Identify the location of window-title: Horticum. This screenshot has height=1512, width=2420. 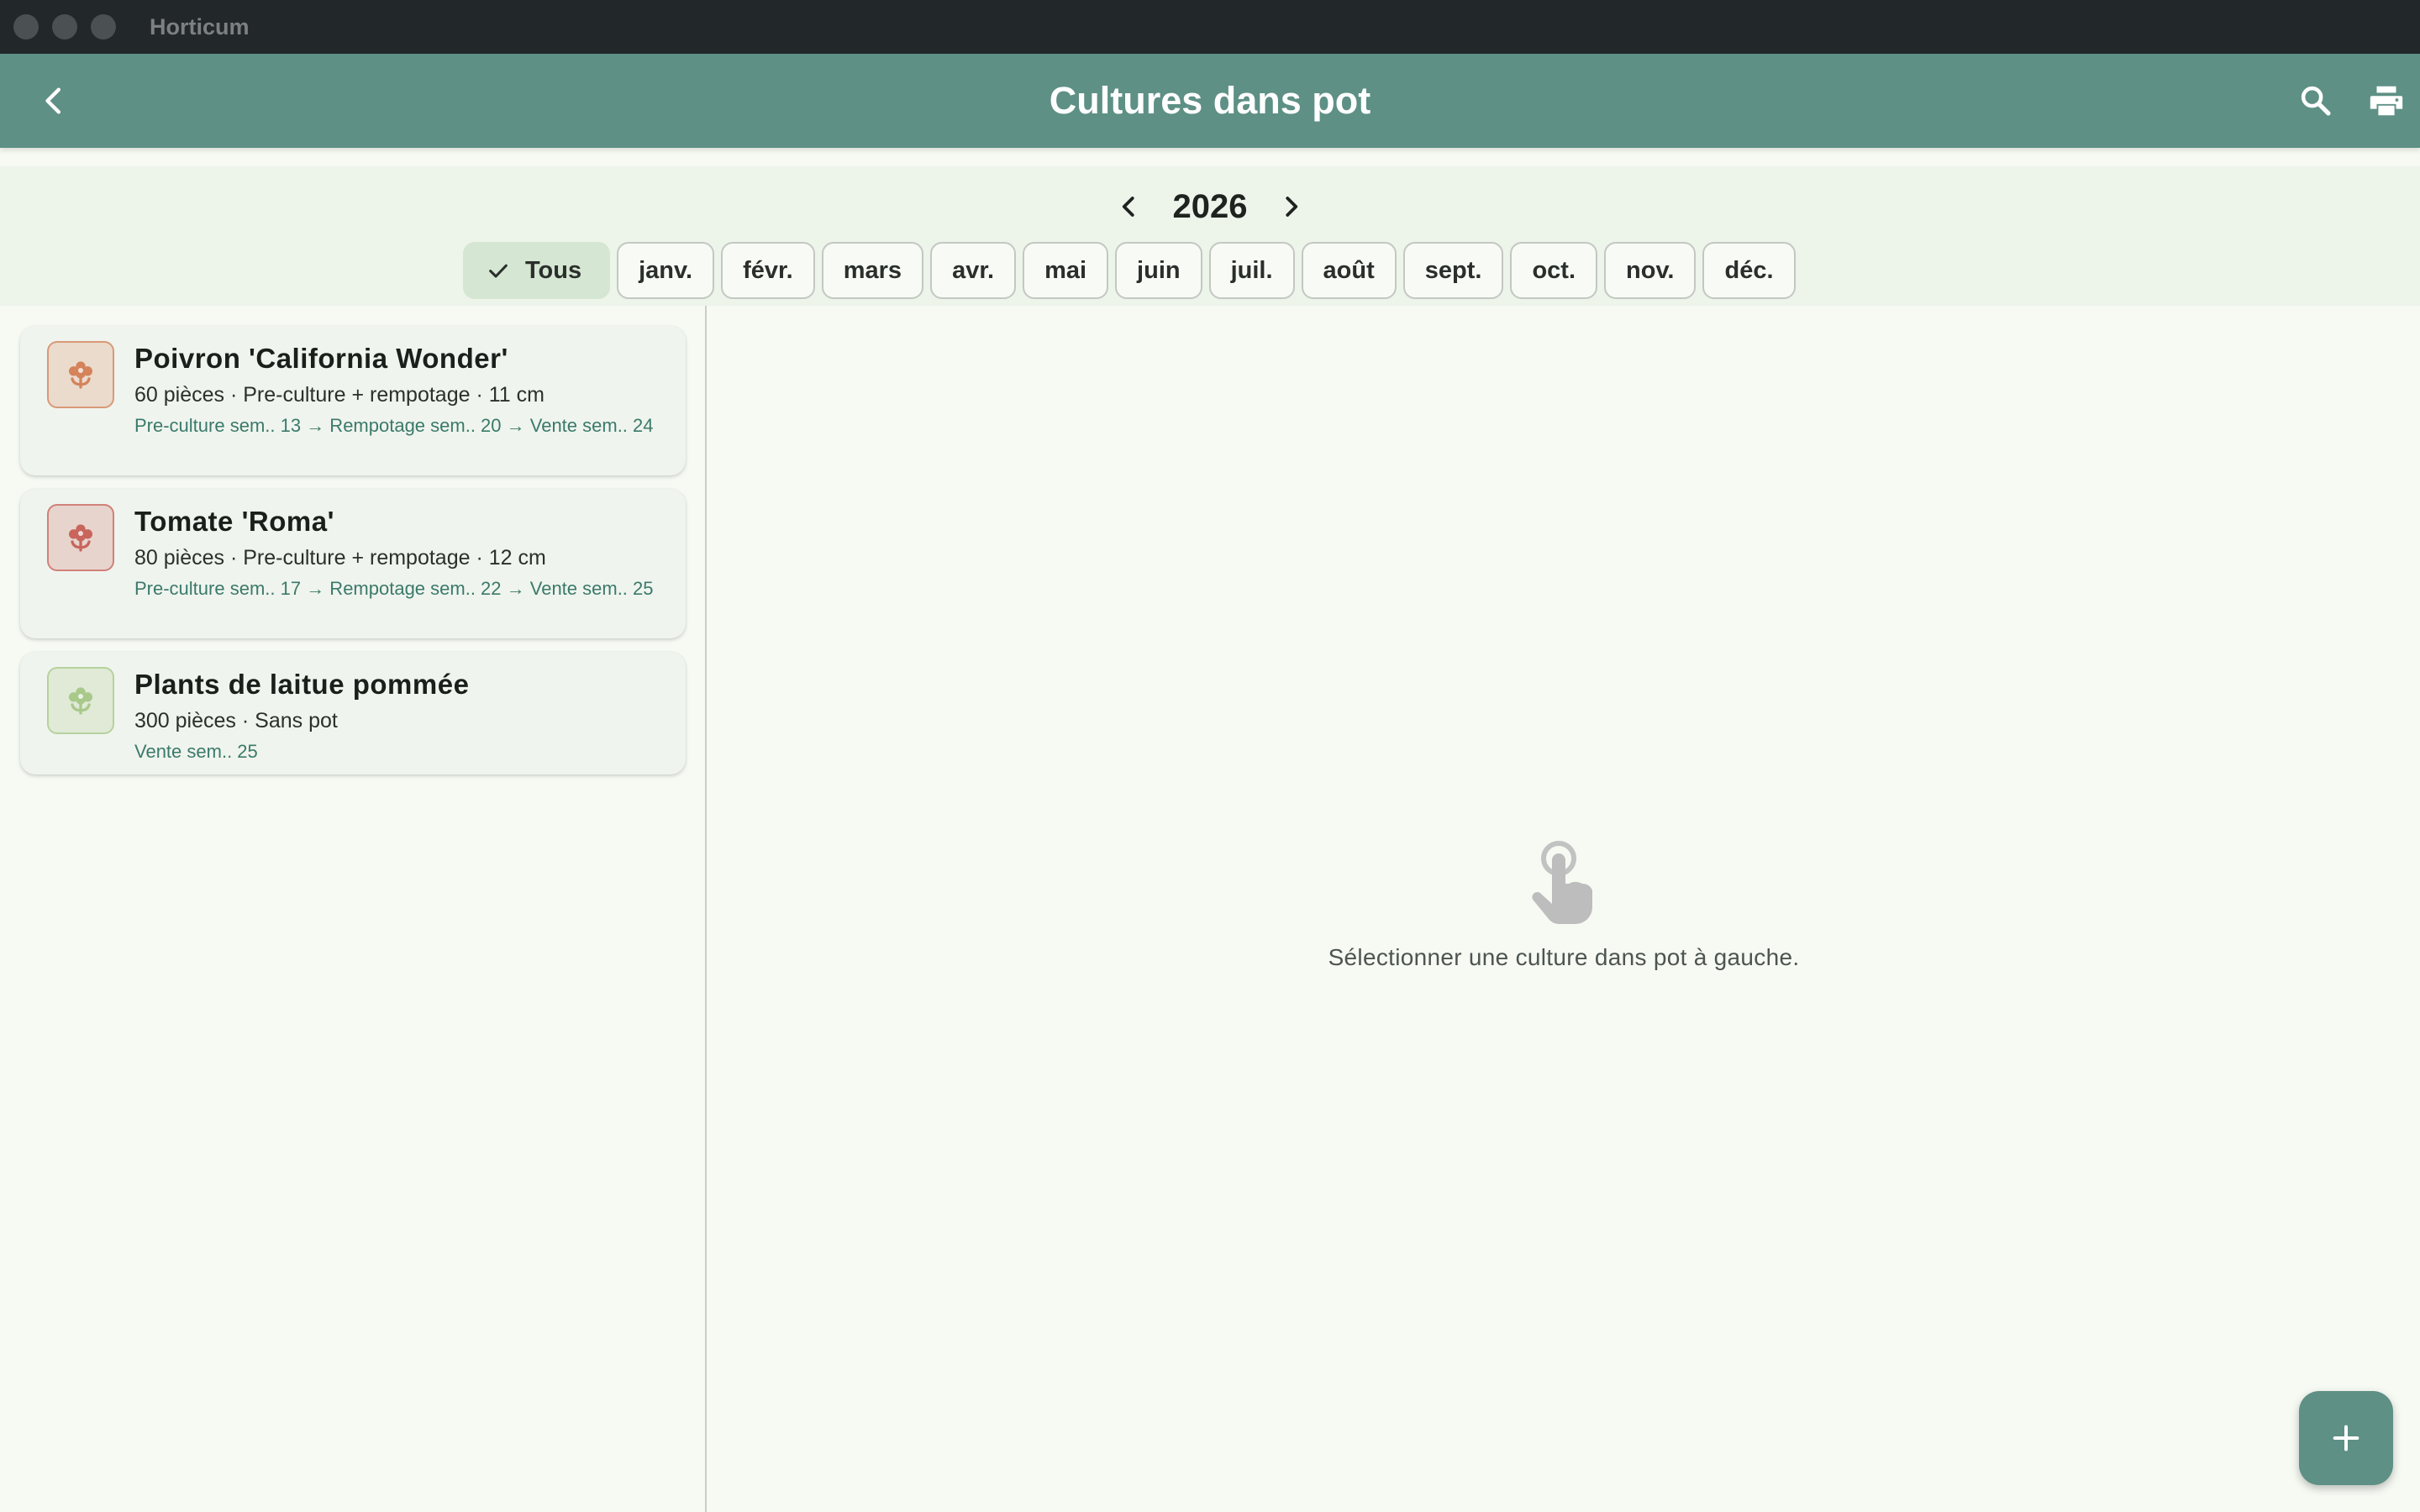
(200, 26).